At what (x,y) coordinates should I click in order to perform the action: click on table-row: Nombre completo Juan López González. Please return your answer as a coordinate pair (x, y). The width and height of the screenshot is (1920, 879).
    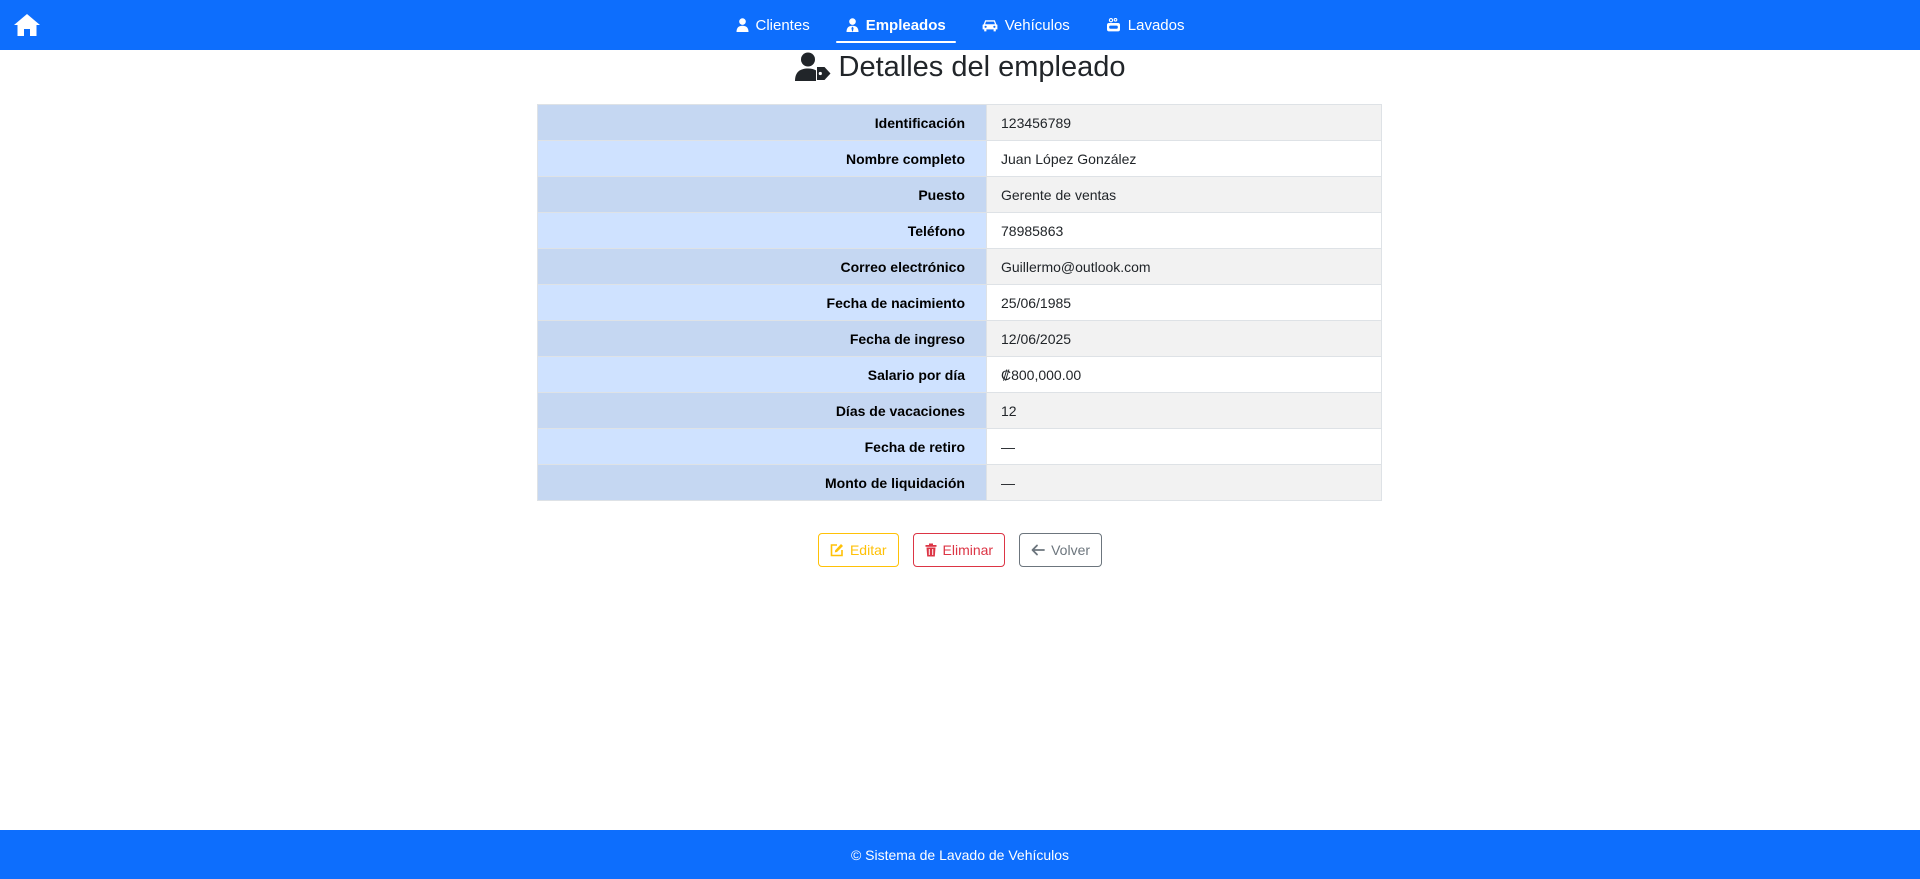
    Looking at the image, I should click on (959, 158).